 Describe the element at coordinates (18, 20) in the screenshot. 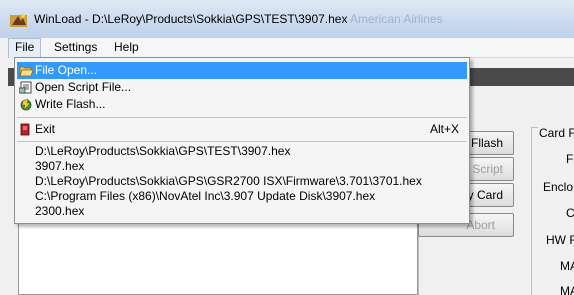

I see `winload-app-icon` at that location.